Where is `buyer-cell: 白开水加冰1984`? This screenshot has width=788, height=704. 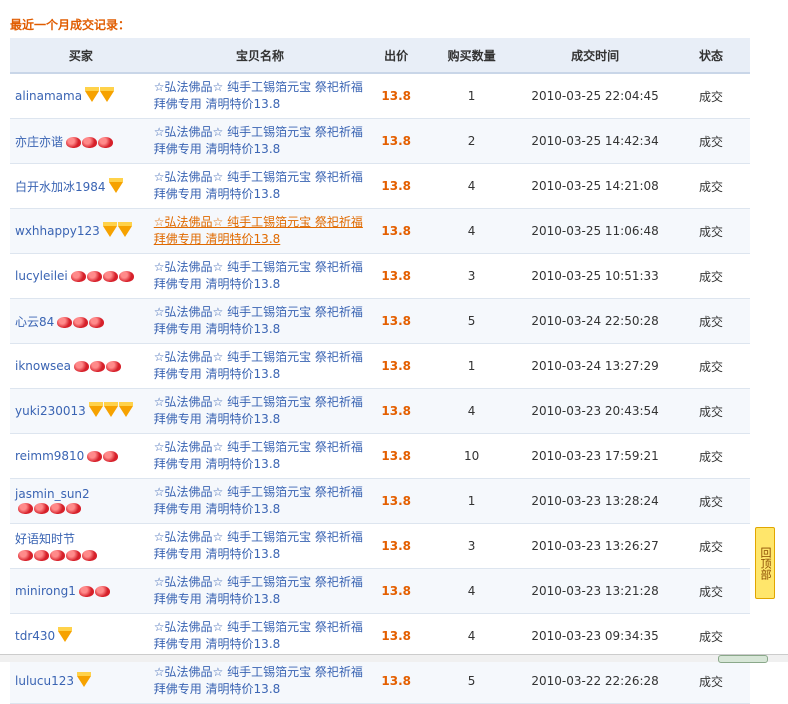
buyer-cell: 白开水加冰1984 is located at coordinates (81, 186).